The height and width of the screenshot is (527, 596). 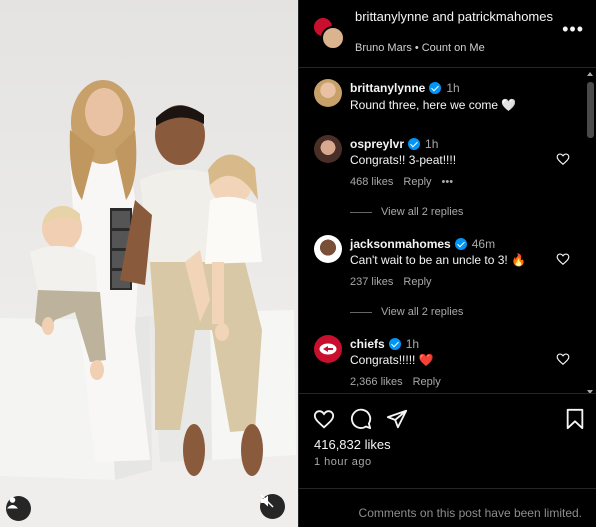 I want to click on comment-meta: 468 likes Reply •••, so click(x=406, y=182).